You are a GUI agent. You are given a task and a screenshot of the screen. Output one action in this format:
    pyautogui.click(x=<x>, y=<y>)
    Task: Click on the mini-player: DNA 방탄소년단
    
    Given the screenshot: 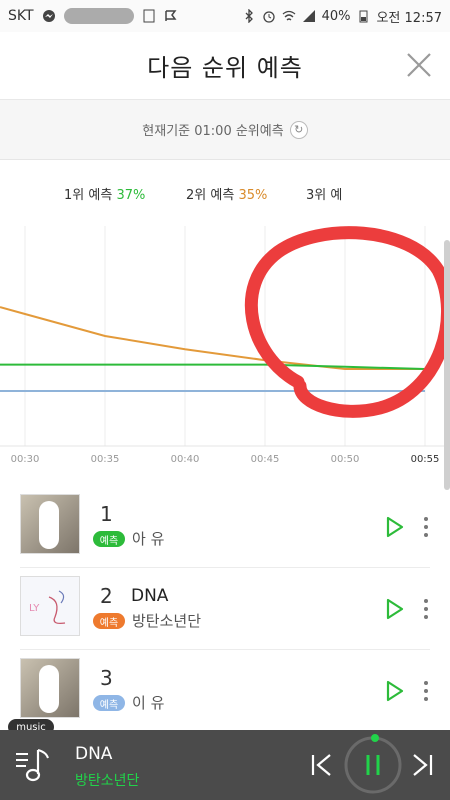 What is the action you would take?
    pyautogui.click(x=225, y=765)
    